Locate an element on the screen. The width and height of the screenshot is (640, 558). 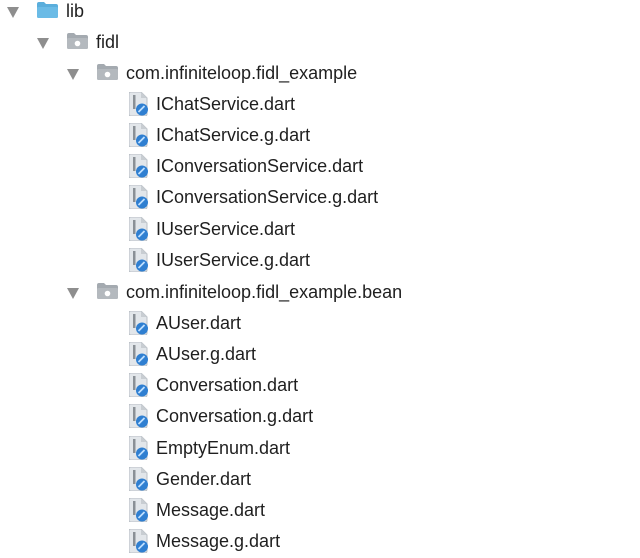
file-name: EmptyEnum.dart is located at coordinates (223, 448).